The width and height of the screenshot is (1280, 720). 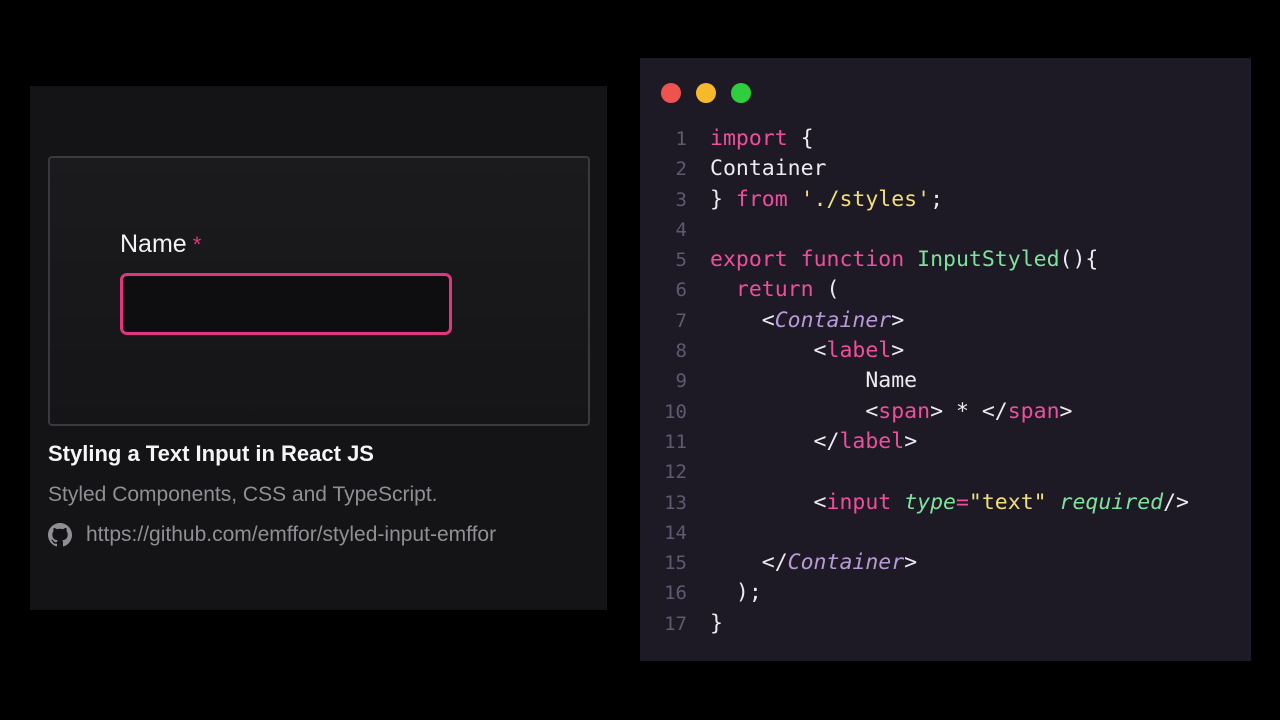 I want to click on card-subtitle: Styled Components, CSS and TypeScript., so click(x=243, y=494).